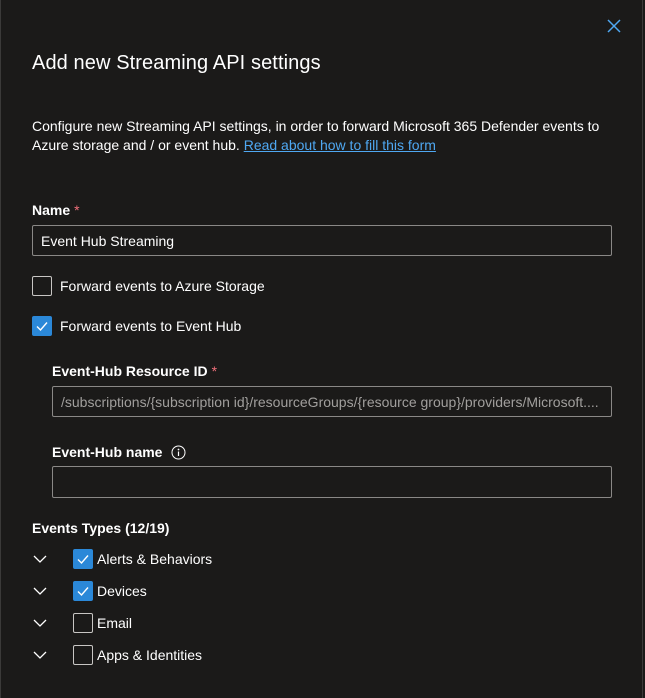 The height and width of the screenshot is (698, 645). I want to click on panel-title: Add new Streaming API settings, so click(176, 63).